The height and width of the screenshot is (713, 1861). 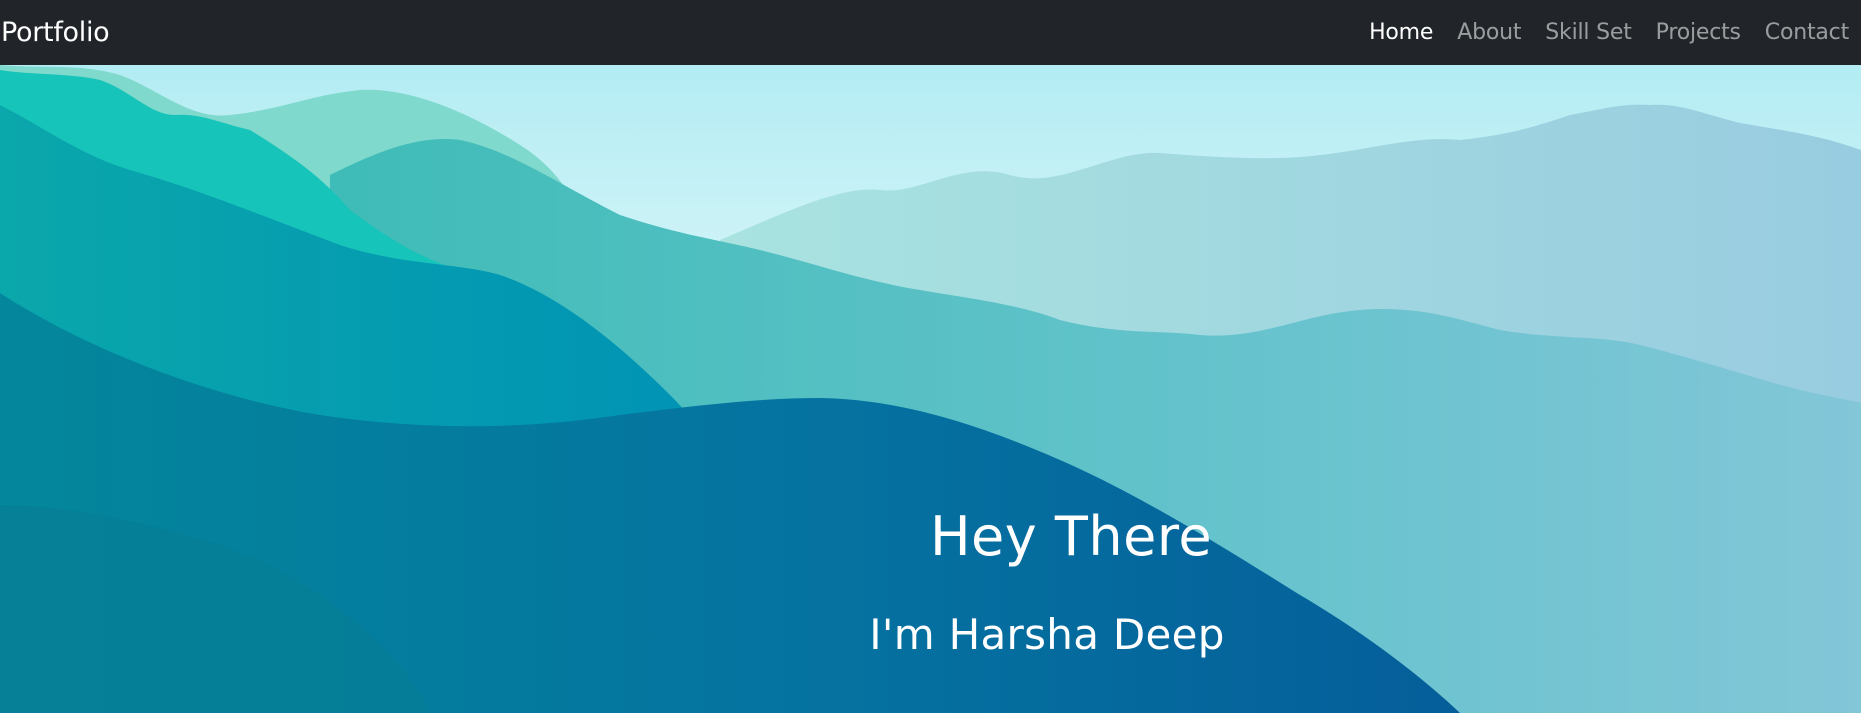 I want to click on nav-link-about: About, so click(x=1489, y=32).